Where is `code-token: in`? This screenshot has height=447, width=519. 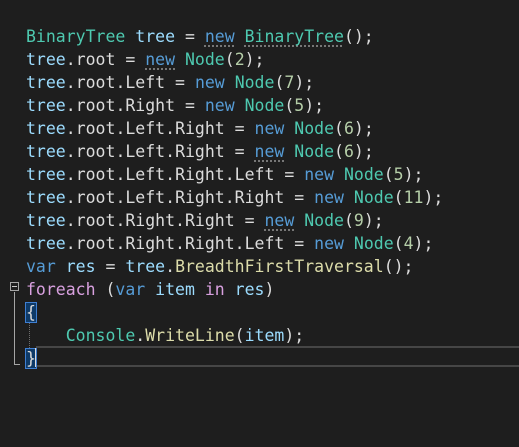 code-token: in is located at coordinates (214, 289).